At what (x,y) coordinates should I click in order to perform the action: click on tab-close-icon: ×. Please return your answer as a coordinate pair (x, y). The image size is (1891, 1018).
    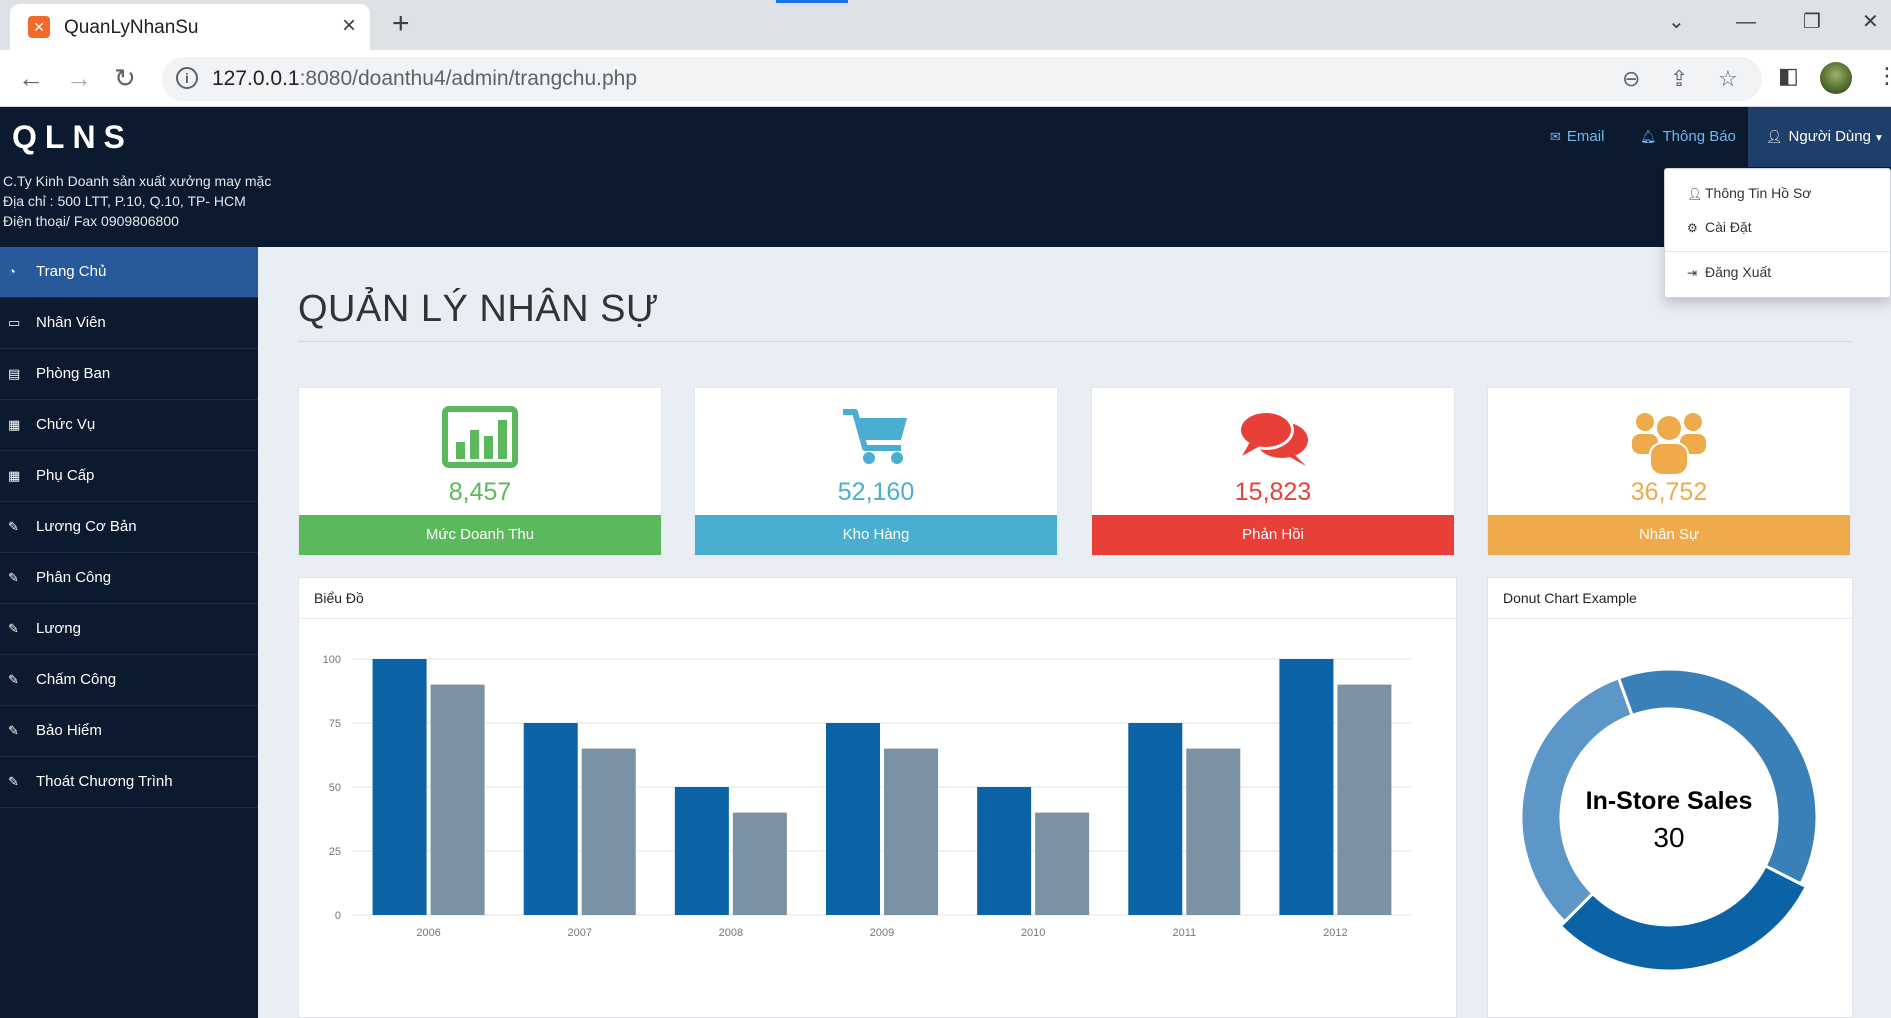
    Looking at the image, I should click on (349, 26).